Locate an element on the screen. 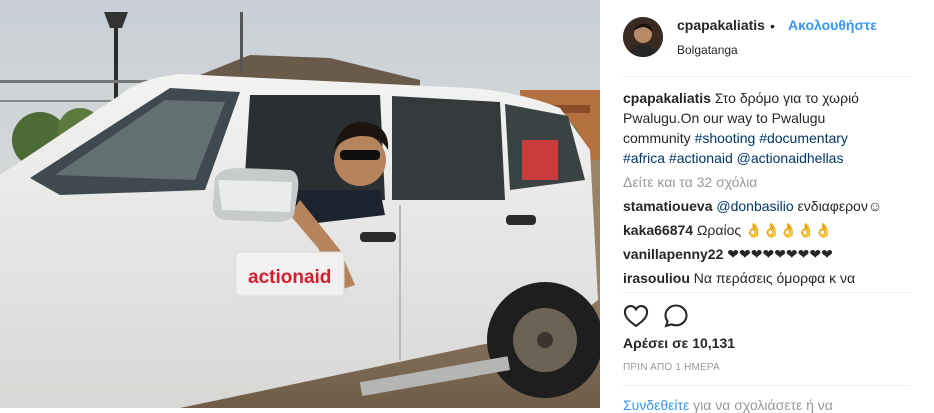 Image resolution: width=934 pixels, height=413 pixels. actions-divider is located at coordinates (767, 292).